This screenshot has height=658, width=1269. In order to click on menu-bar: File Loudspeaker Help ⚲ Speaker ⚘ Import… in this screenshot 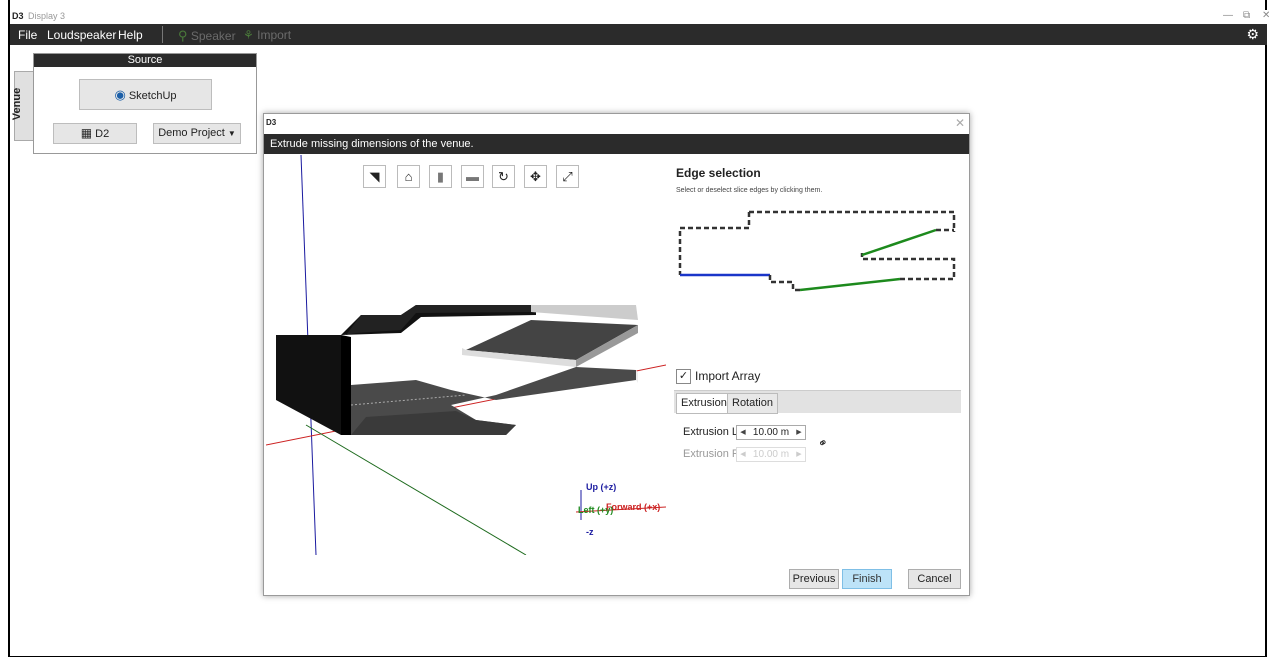, I will do `click(638, 34)`.